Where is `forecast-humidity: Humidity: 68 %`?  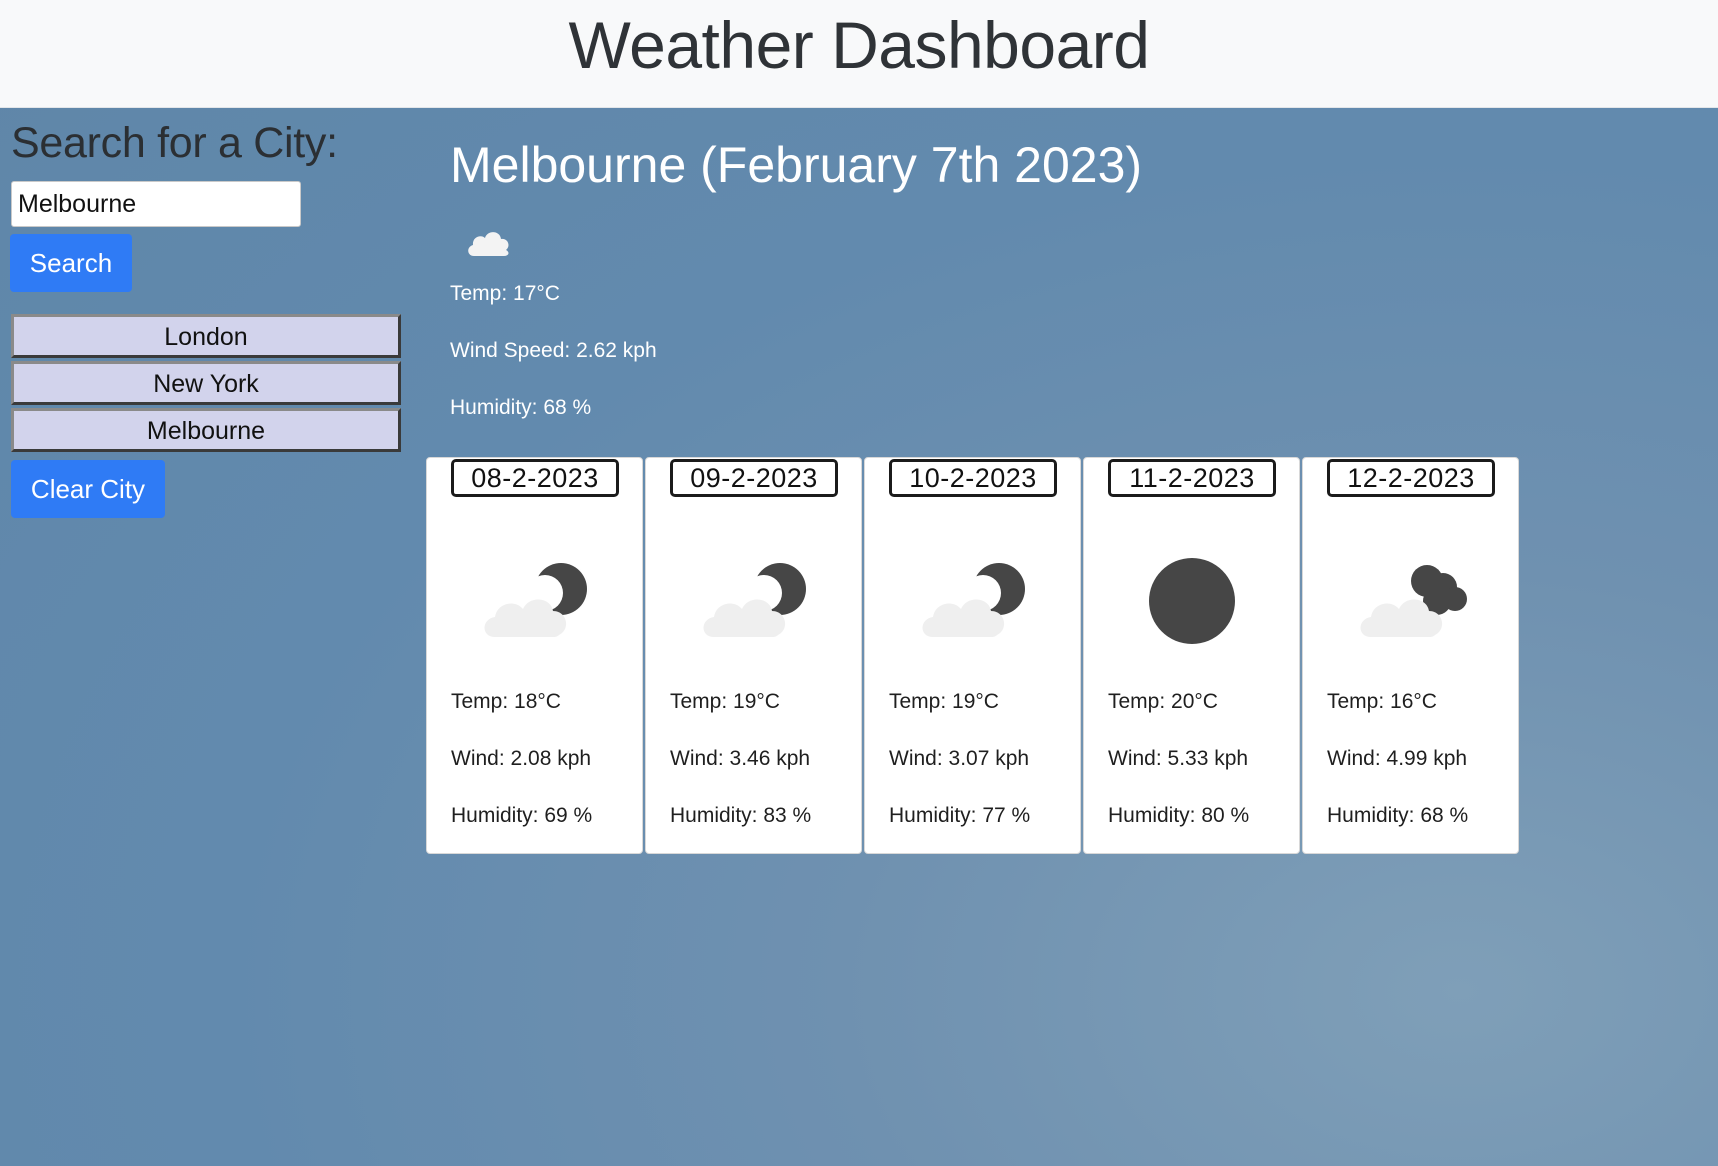
forecast-humidity: Humidity: 68 % is located at coordinates (1398, 815).